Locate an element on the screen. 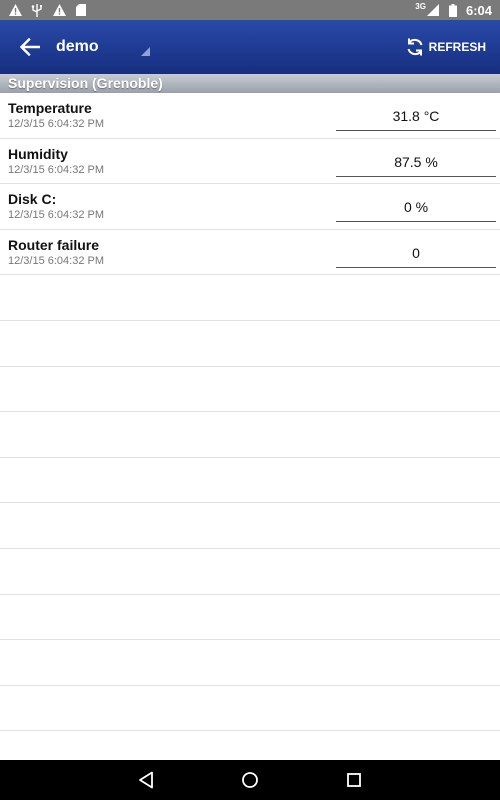 This screenshot has height=800, width=500. spinner-arrow-icon is located at coordinates (145, 51).